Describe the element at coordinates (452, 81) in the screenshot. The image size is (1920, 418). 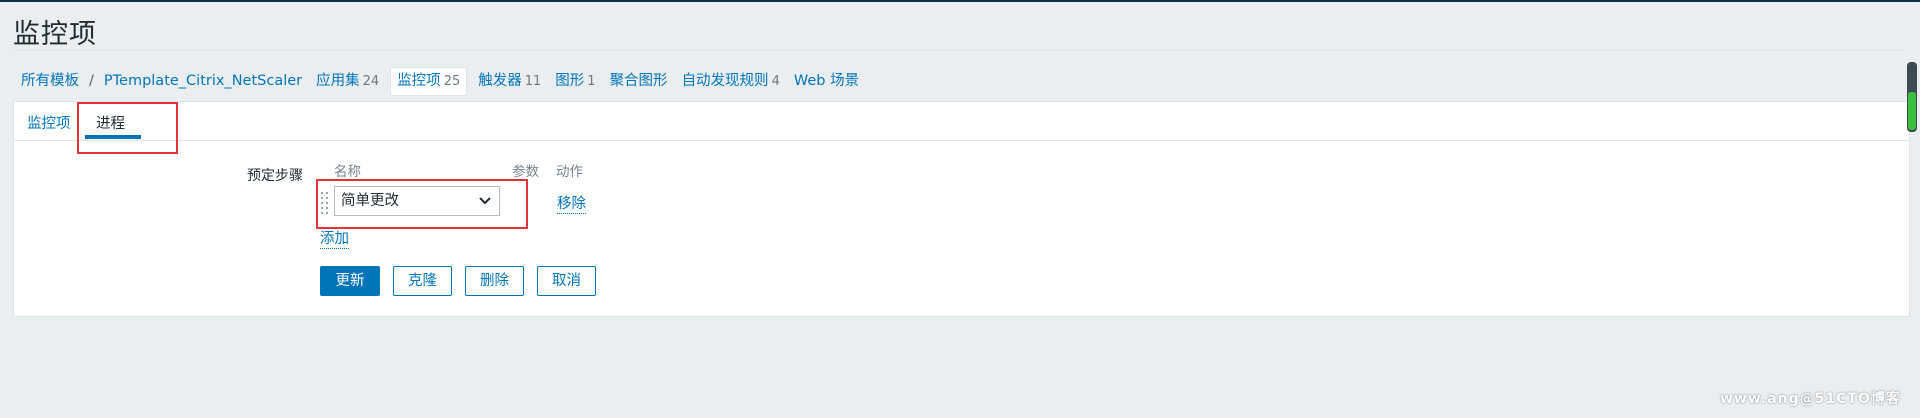
I see `breadcrumb-items-count: 25` at that location.